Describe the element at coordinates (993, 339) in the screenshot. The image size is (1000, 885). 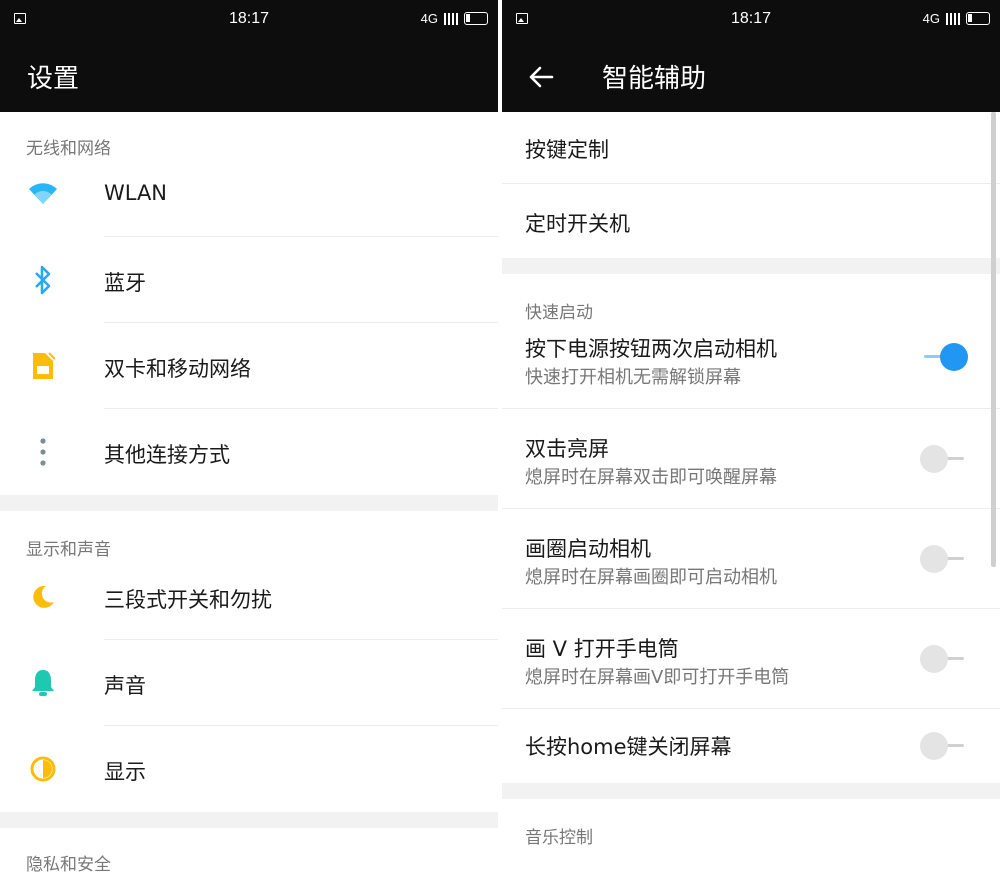
I see `scrollbar` at that location.